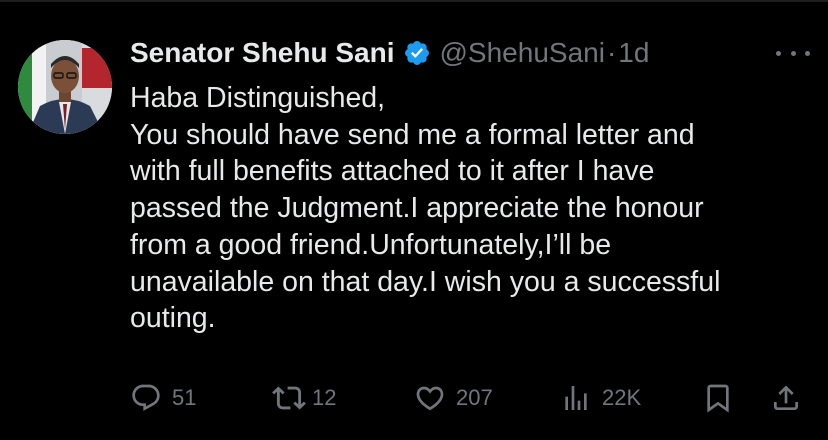  Describe the element at coordinates (146, 398) in the screenshot. I see `reply-icon` at that location.